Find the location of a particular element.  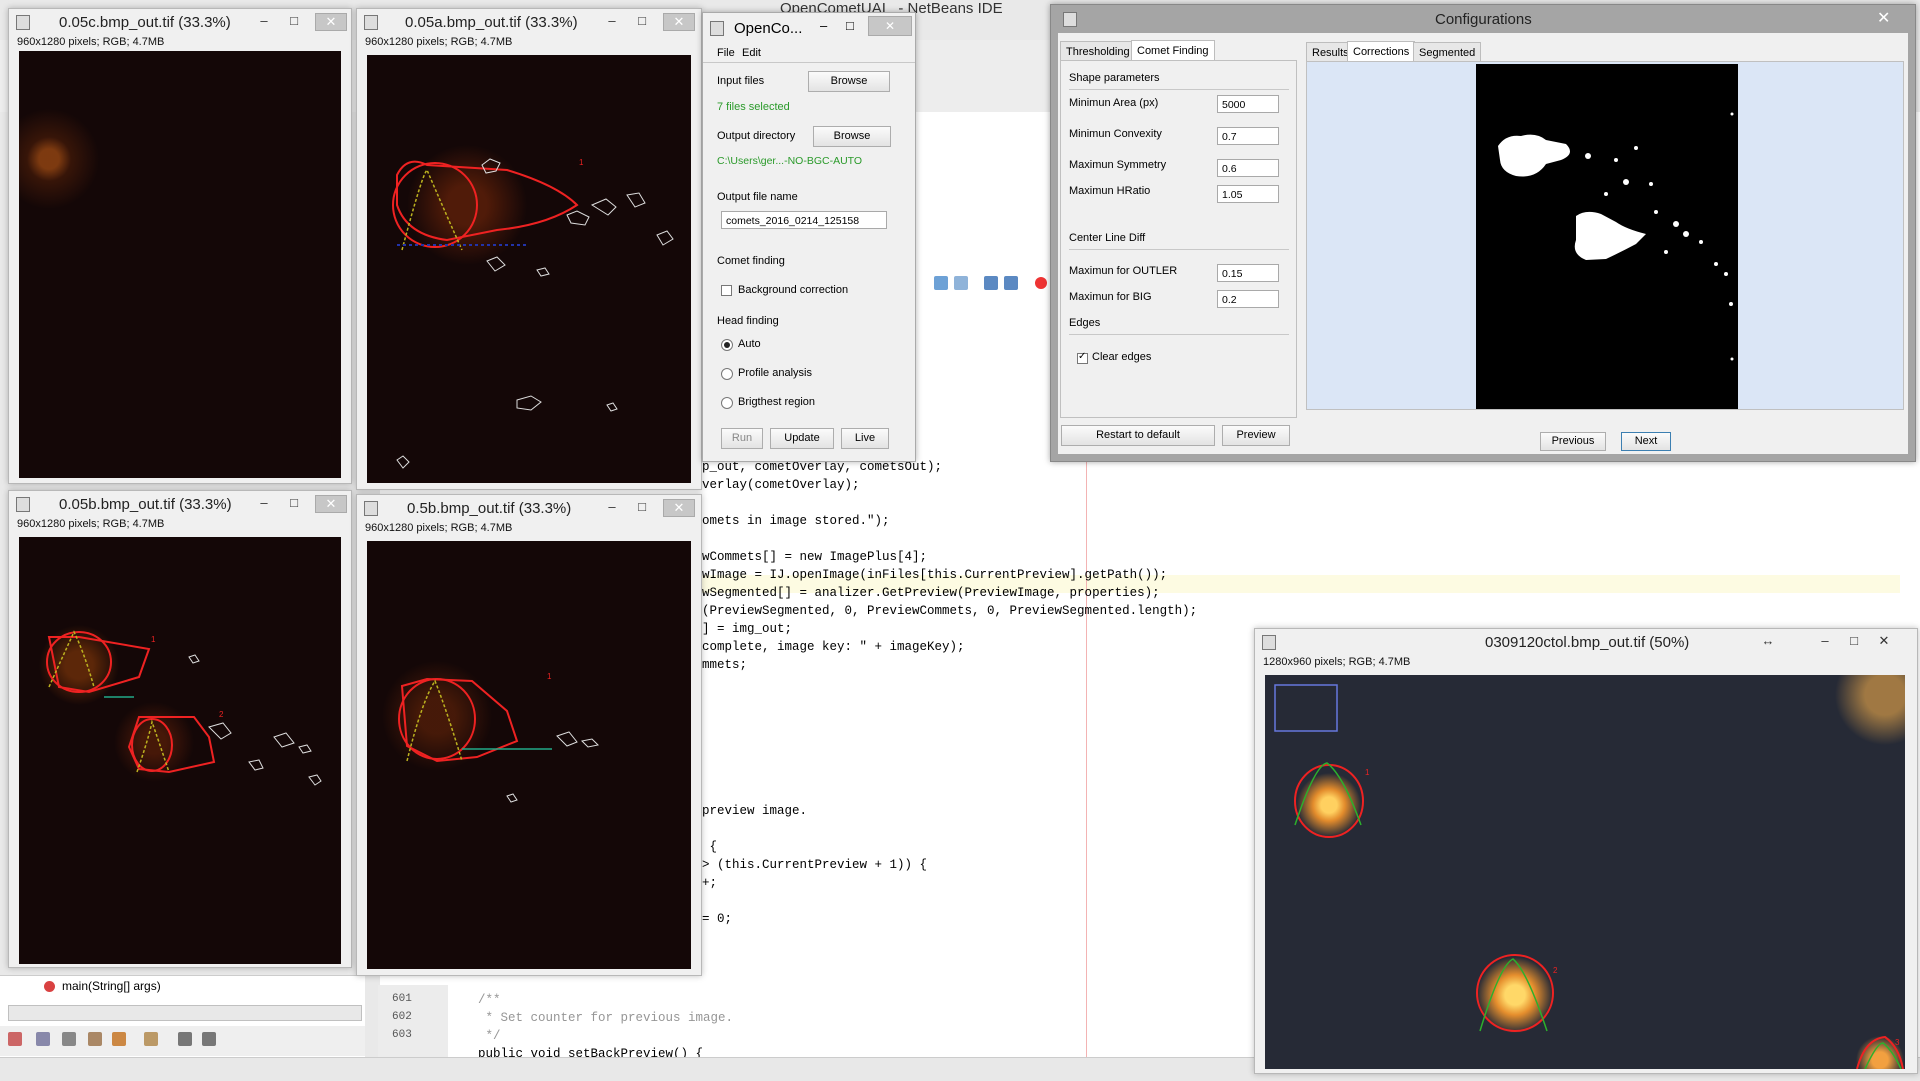

window-titlebar: 0.5b.bmp_out.tif (33.3%) – □ ✕ is located at coordinates (529, 508).